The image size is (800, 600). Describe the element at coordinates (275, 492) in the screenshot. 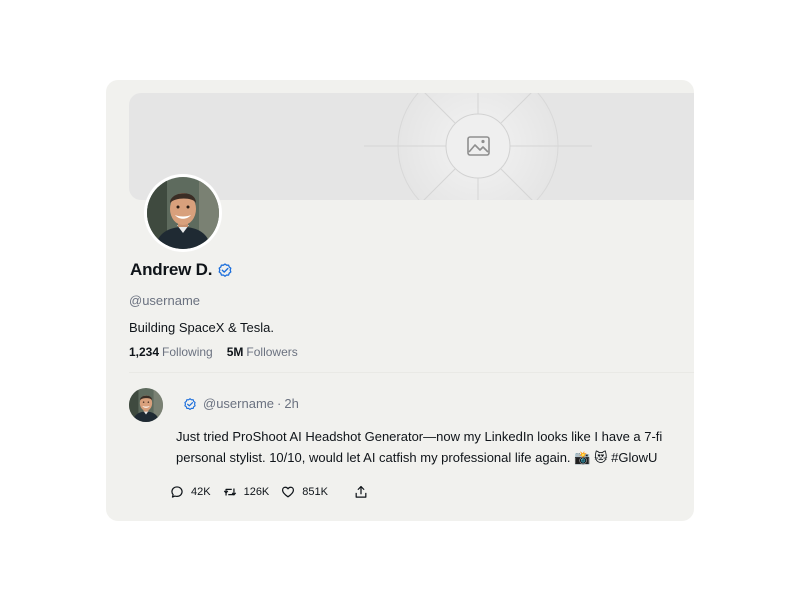

I see `tweet-actions: 42K 126K 851K` at that location.